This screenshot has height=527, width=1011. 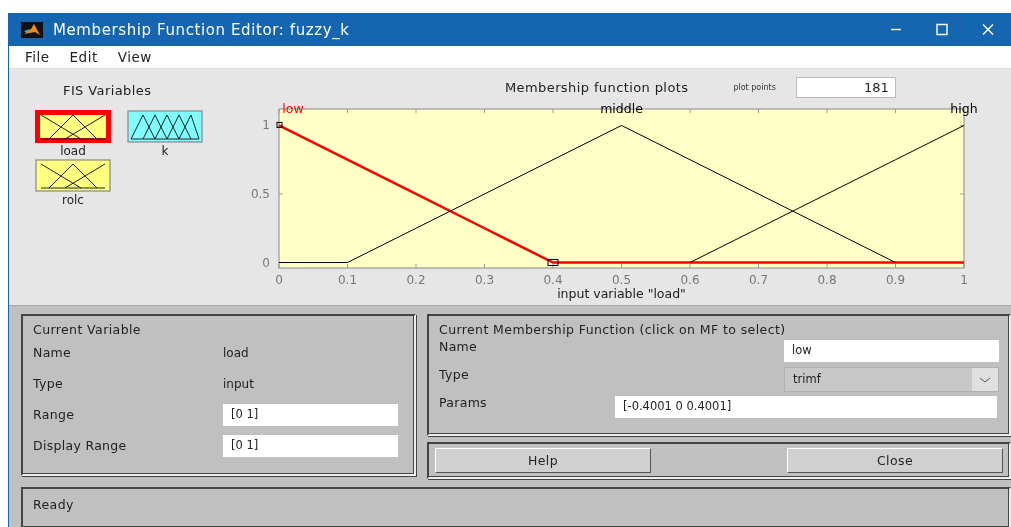 What do you see at coordinates (236, 352) in the screenshot?
I see `field-value: load` at bounding box center [236, 352].